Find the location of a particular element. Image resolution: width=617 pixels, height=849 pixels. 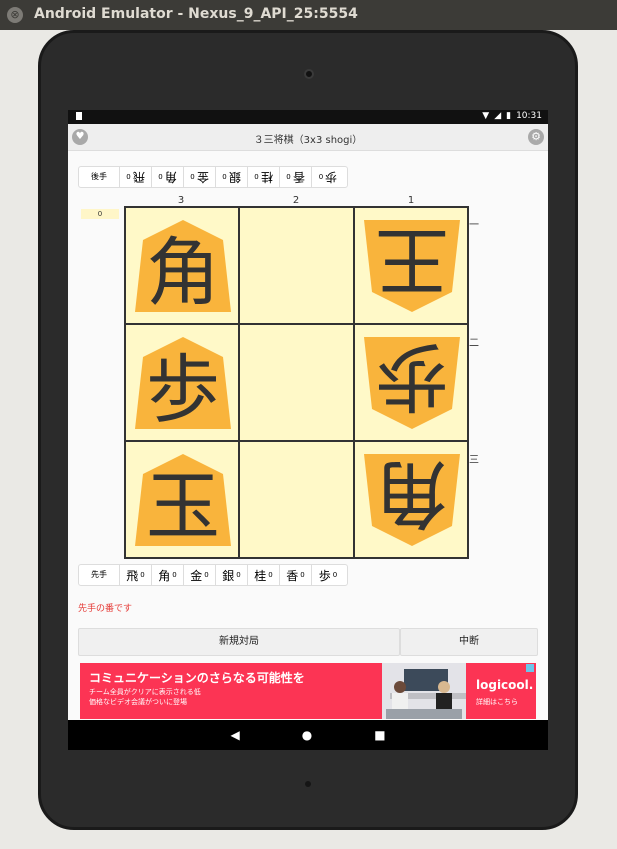

gear-icon: ⚙ is located at coordinates (536, 137).